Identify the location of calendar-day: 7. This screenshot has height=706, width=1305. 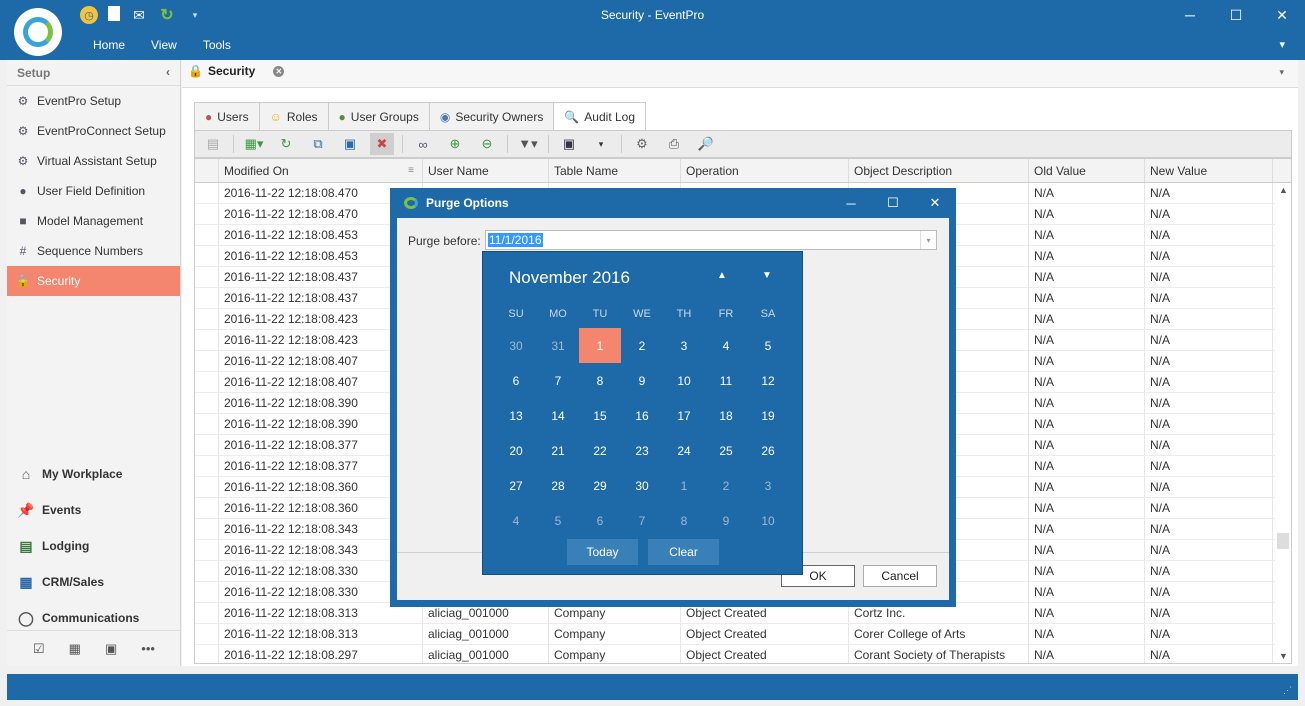
(558, 380).